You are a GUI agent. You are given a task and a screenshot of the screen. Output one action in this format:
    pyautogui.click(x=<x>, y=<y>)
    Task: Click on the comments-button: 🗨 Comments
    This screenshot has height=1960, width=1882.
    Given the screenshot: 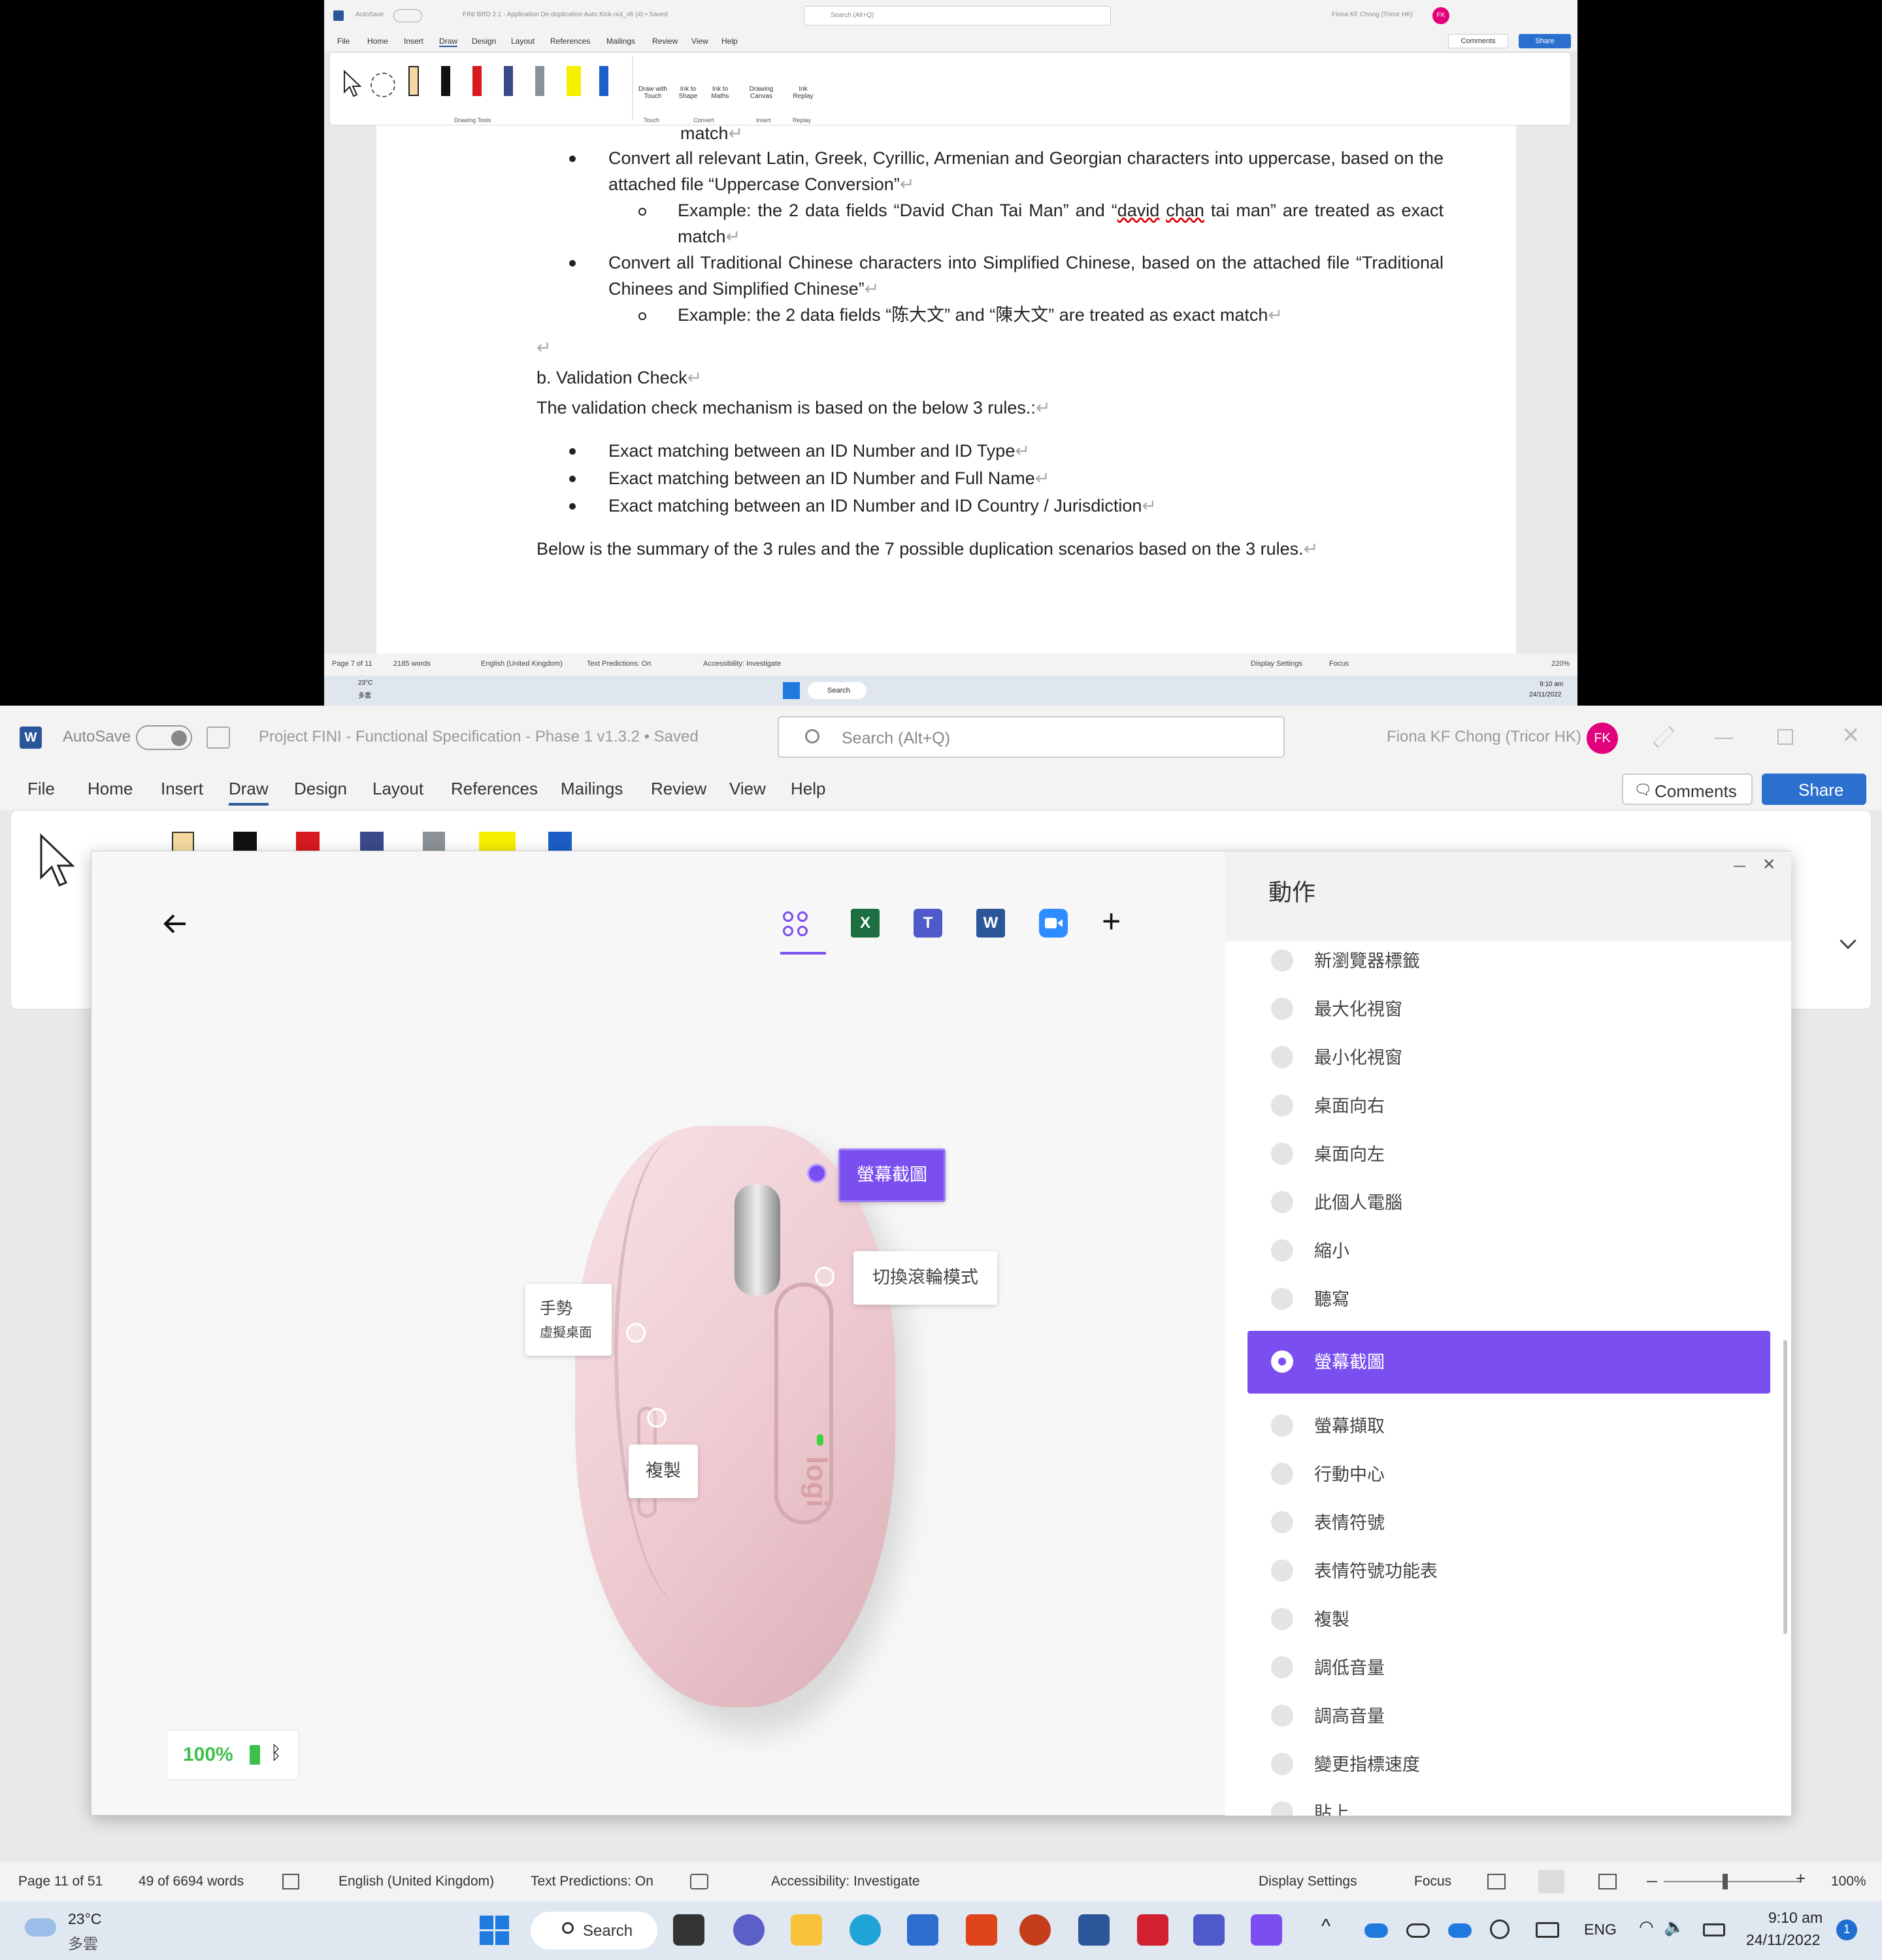 What is the action you would take?
    pyautogui.click(x=1688, y=789)
    